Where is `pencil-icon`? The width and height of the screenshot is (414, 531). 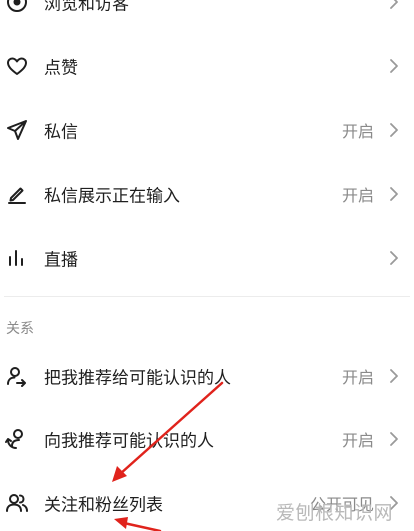 pencil-icon is located at coordinates (17, 194).